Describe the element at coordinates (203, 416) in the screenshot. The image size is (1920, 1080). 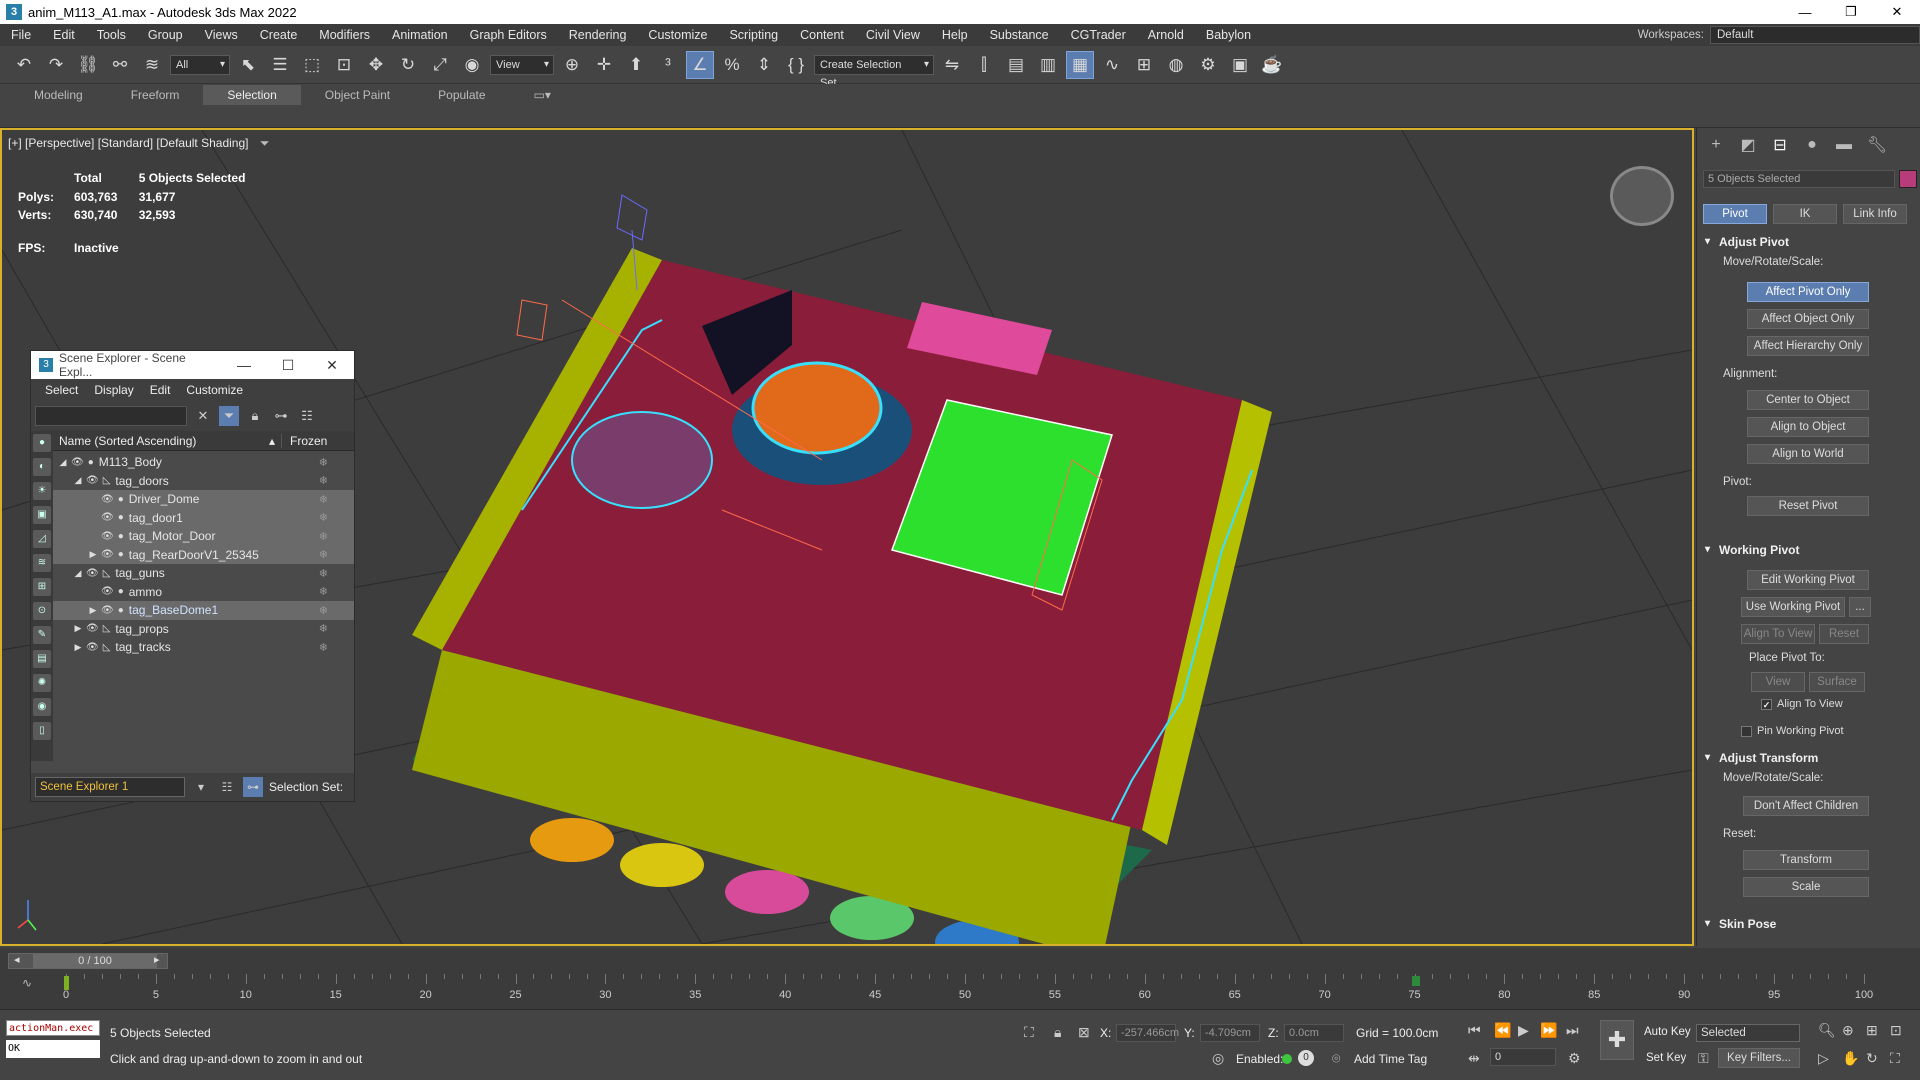
I see `clear-search-icon: ✕` at that location.